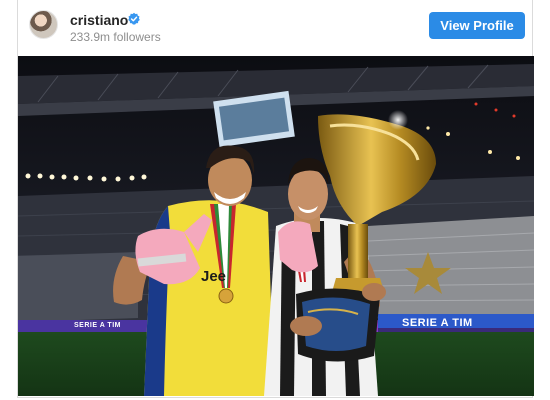  I want to click on jersey-sponsor-text: Jee, so click(214, 276).